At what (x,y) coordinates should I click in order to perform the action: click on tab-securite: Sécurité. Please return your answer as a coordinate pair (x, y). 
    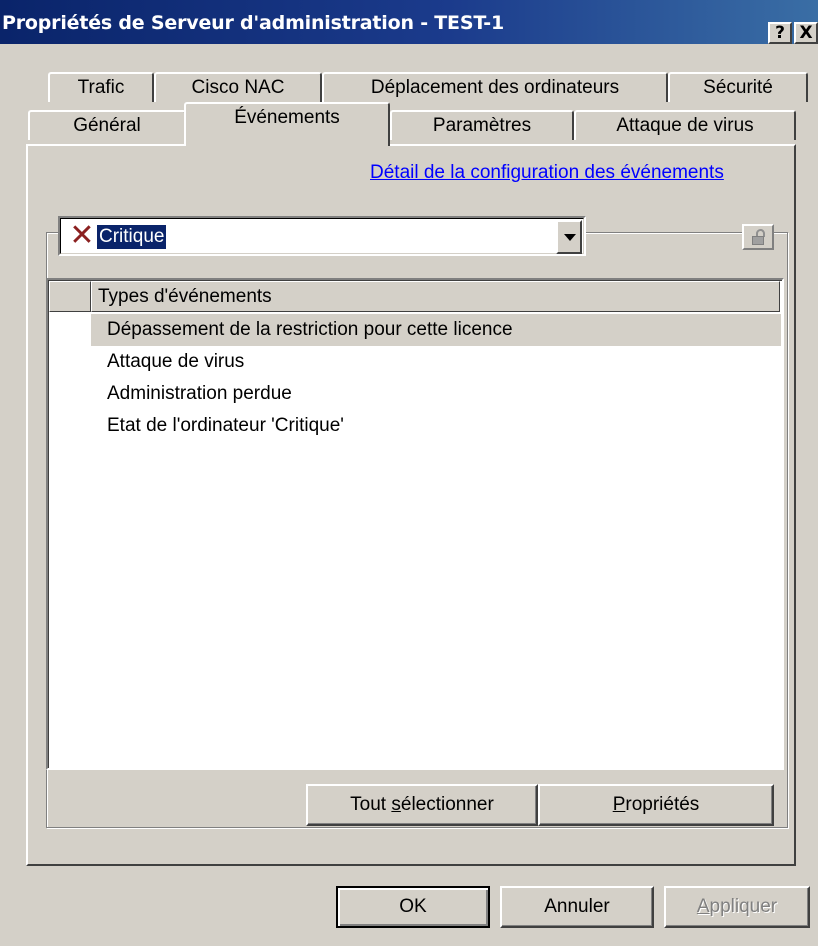
    Looking at the image, I should click on (738, 87).